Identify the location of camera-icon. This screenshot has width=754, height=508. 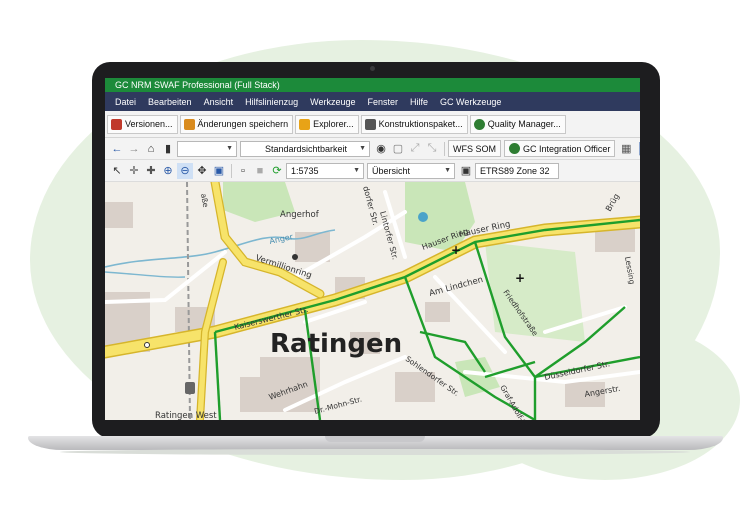
(372, 68).